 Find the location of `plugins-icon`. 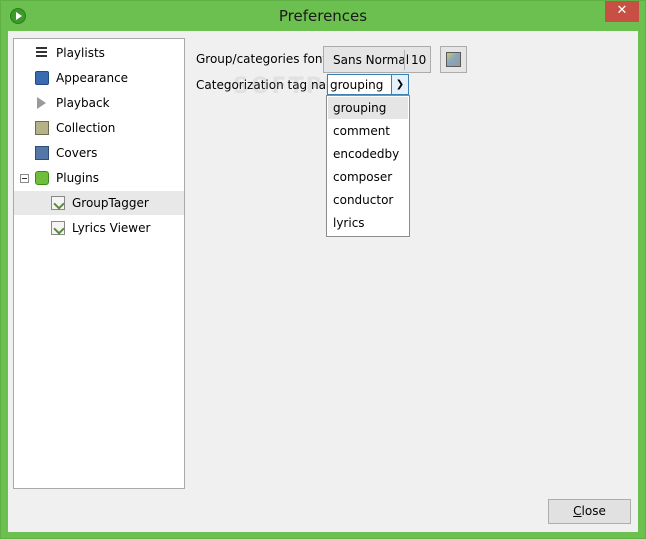

plugins-icon is located at coordinates (42, 178).